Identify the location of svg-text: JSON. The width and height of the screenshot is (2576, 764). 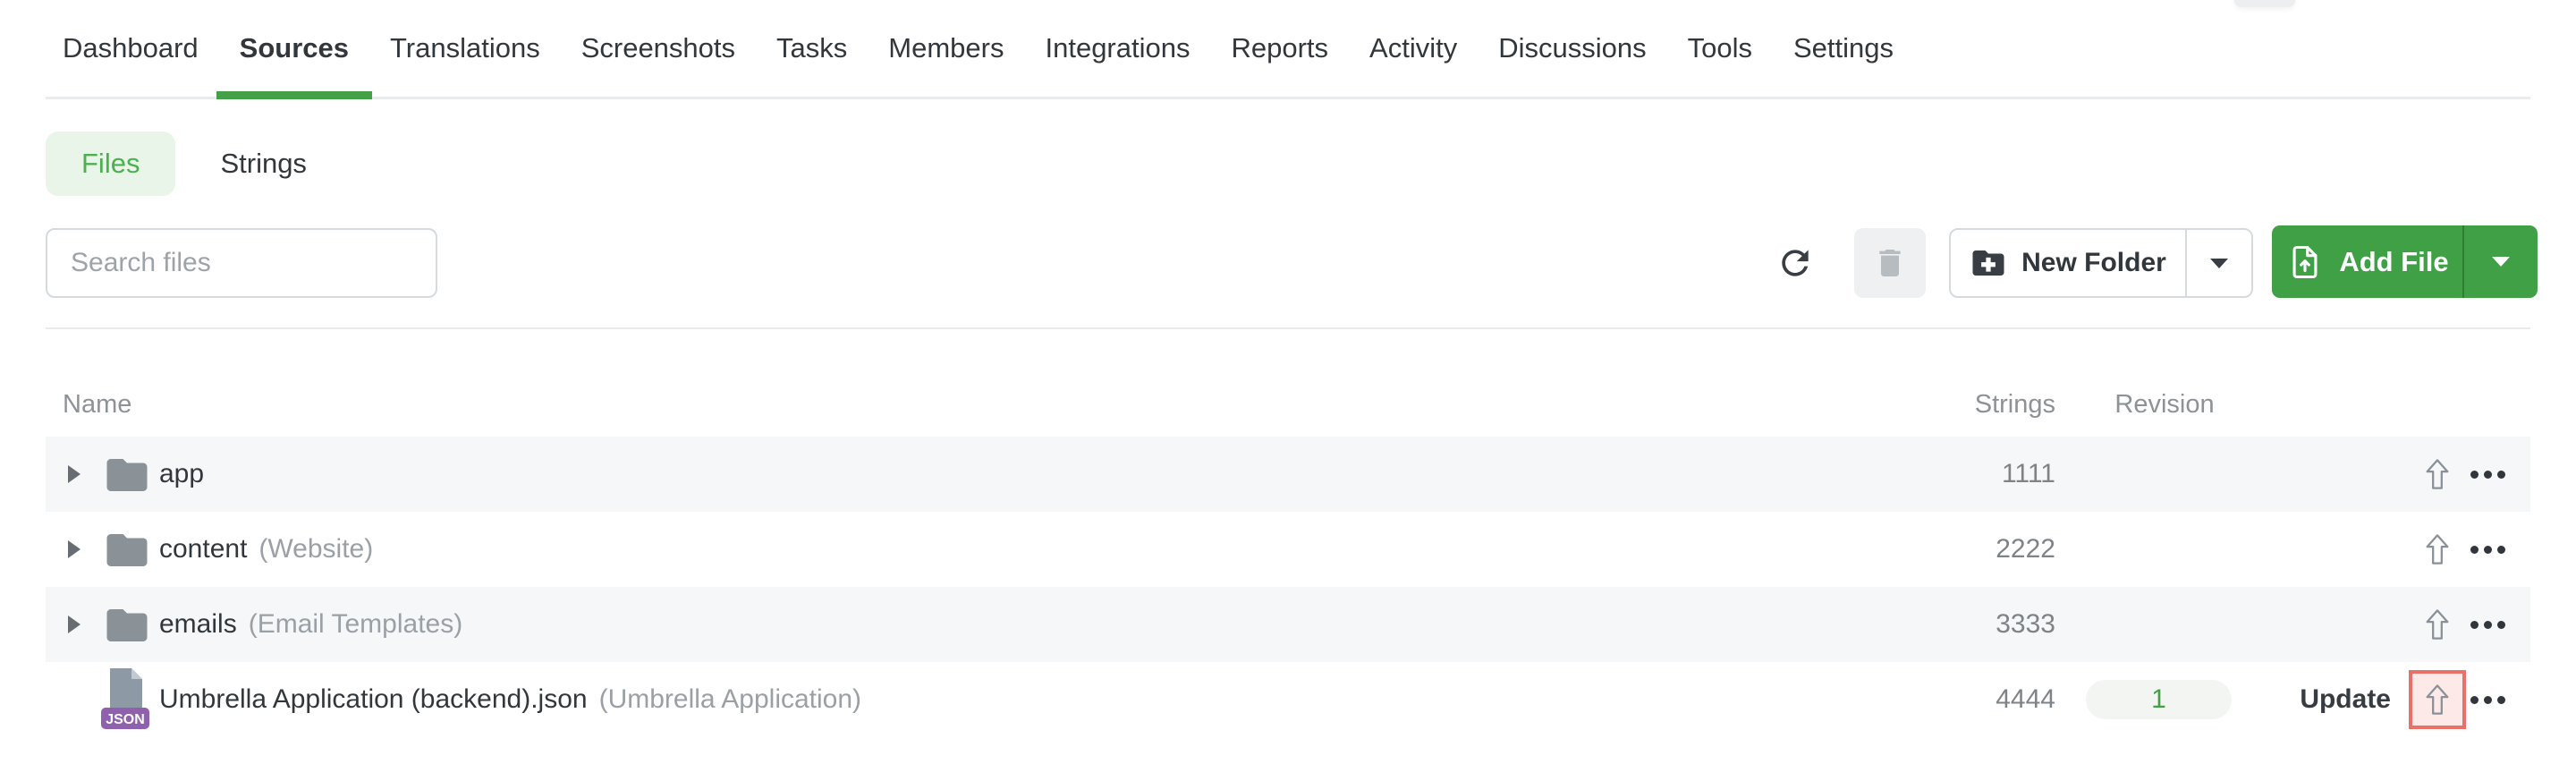
(125, 720).